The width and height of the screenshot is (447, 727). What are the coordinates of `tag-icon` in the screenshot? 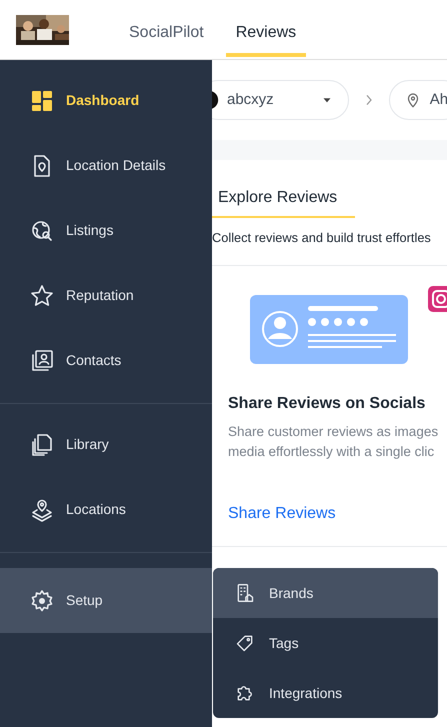 It's located at (245, 643).